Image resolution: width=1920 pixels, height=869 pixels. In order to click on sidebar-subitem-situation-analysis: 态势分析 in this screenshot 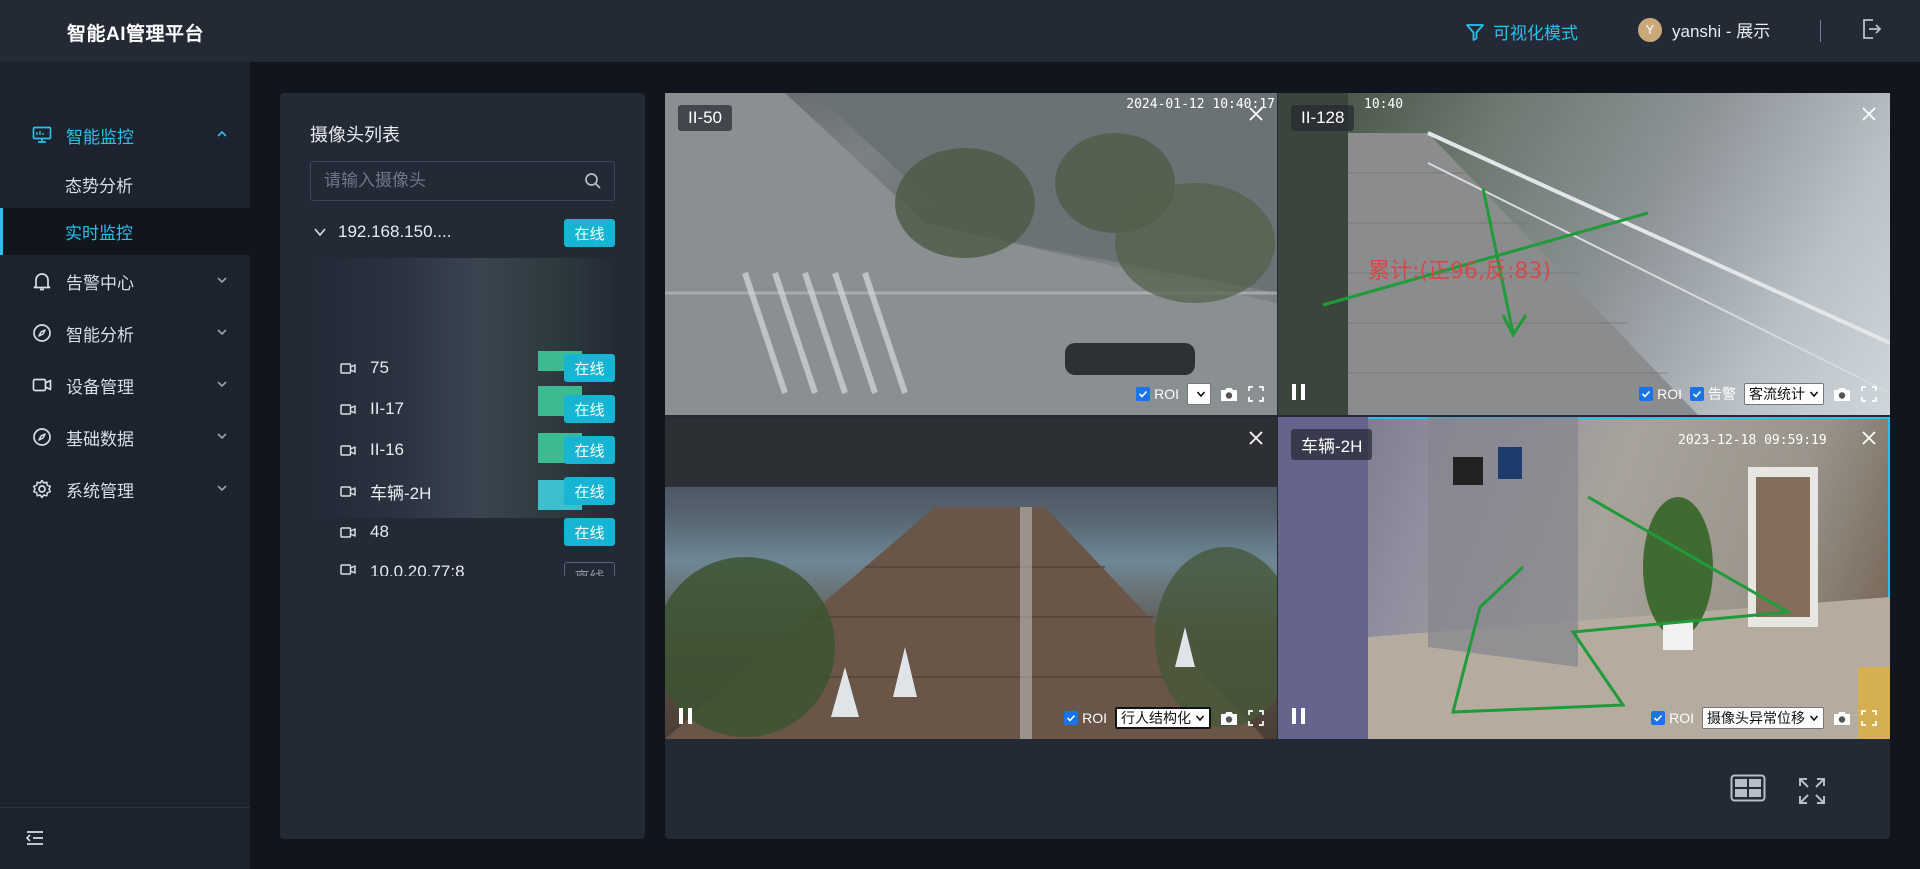, I will do `click(125, 184)`.